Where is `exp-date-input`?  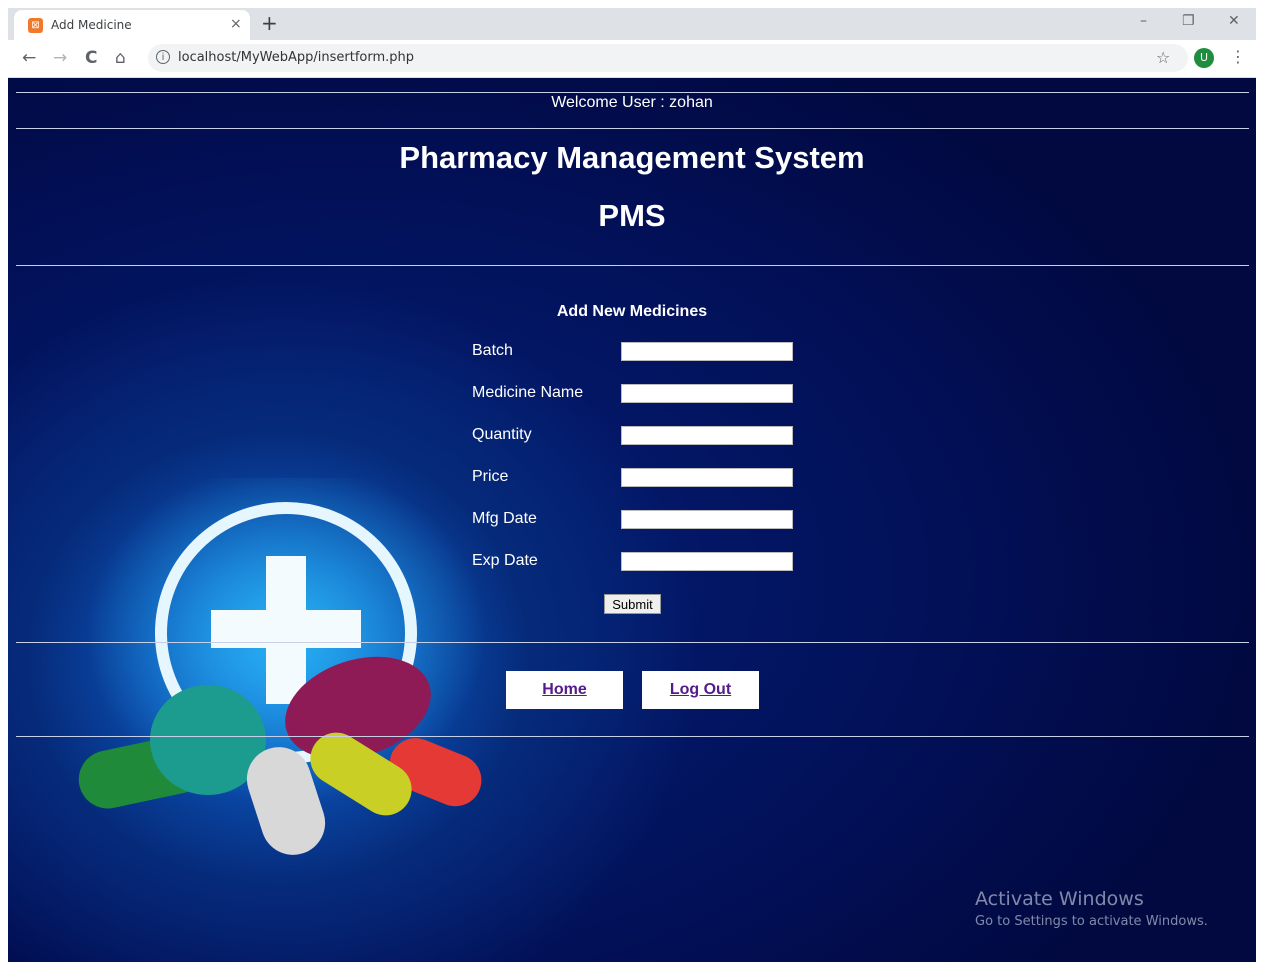 exp-date-input is located at coordinates (707, 561).